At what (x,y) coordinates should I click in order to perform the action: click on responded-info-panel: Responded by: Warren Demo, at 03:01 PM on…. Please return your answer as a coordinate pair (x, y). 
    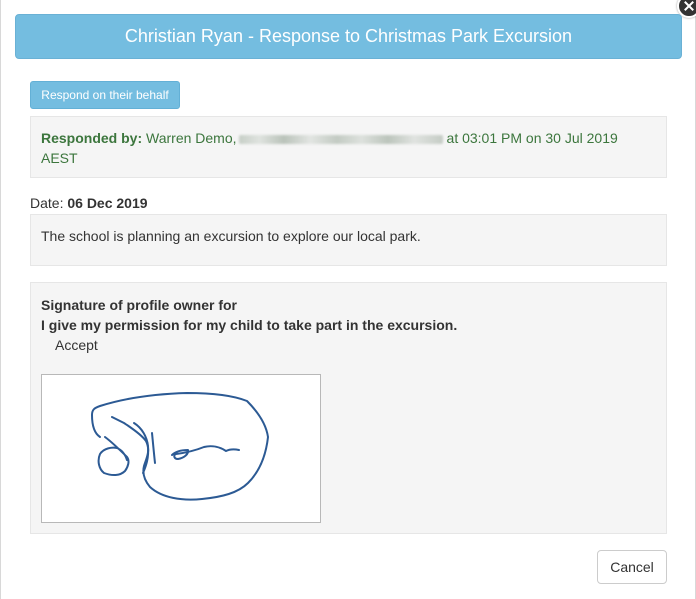
    Looking at the image, I should click on (348, 147).